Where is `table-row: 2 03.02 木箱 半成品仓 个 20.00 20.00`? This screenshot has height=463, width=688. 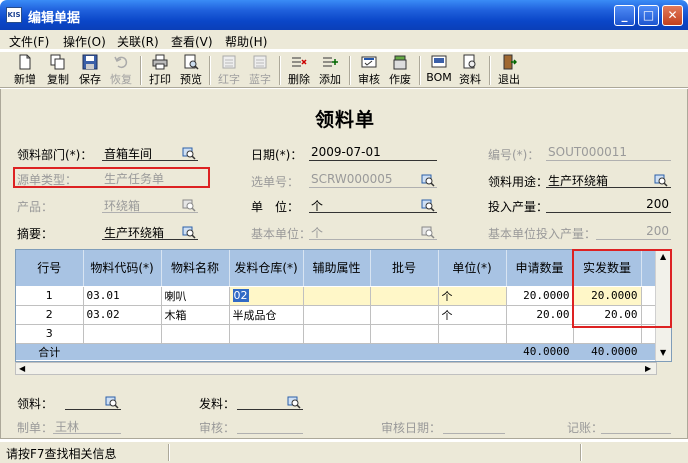 table-row: 2 03.02 木箱 半成品仓 个 20.00 20.00 is located at coordinates (337, 315).